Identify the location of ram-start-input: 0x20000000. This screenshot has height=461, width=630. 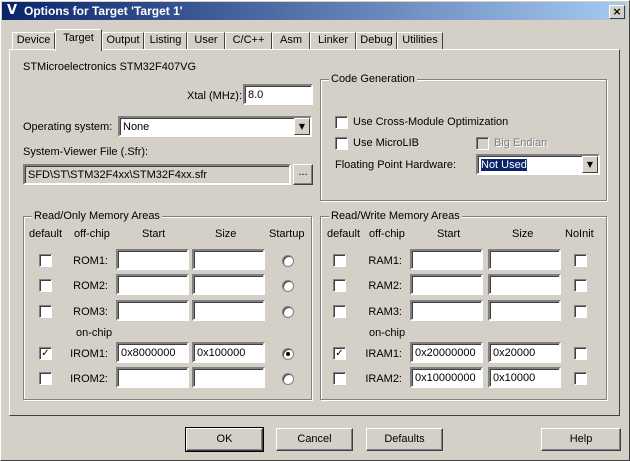
(446, 352).